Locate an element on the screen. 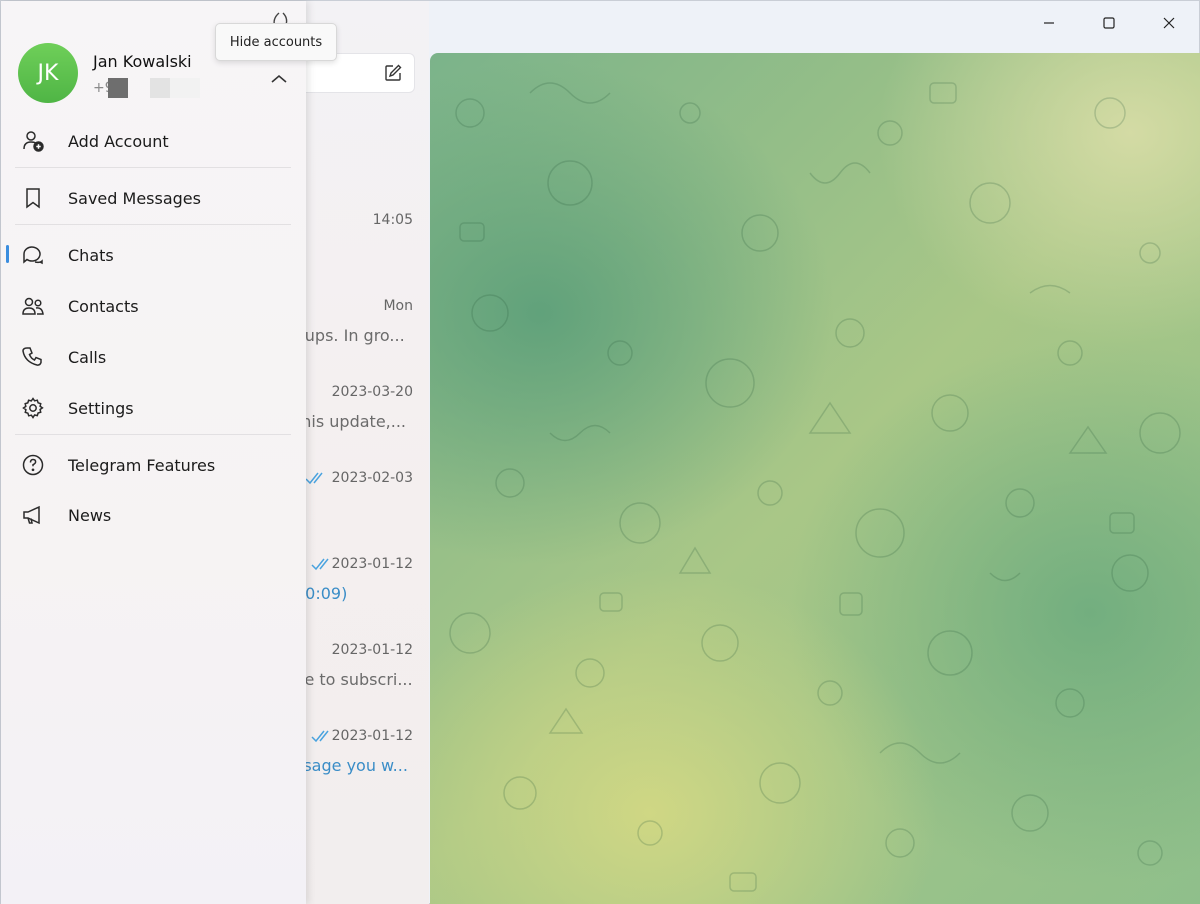 The image size is (1200, 904). menu-label: Chats is located at coordinates (91, 255).